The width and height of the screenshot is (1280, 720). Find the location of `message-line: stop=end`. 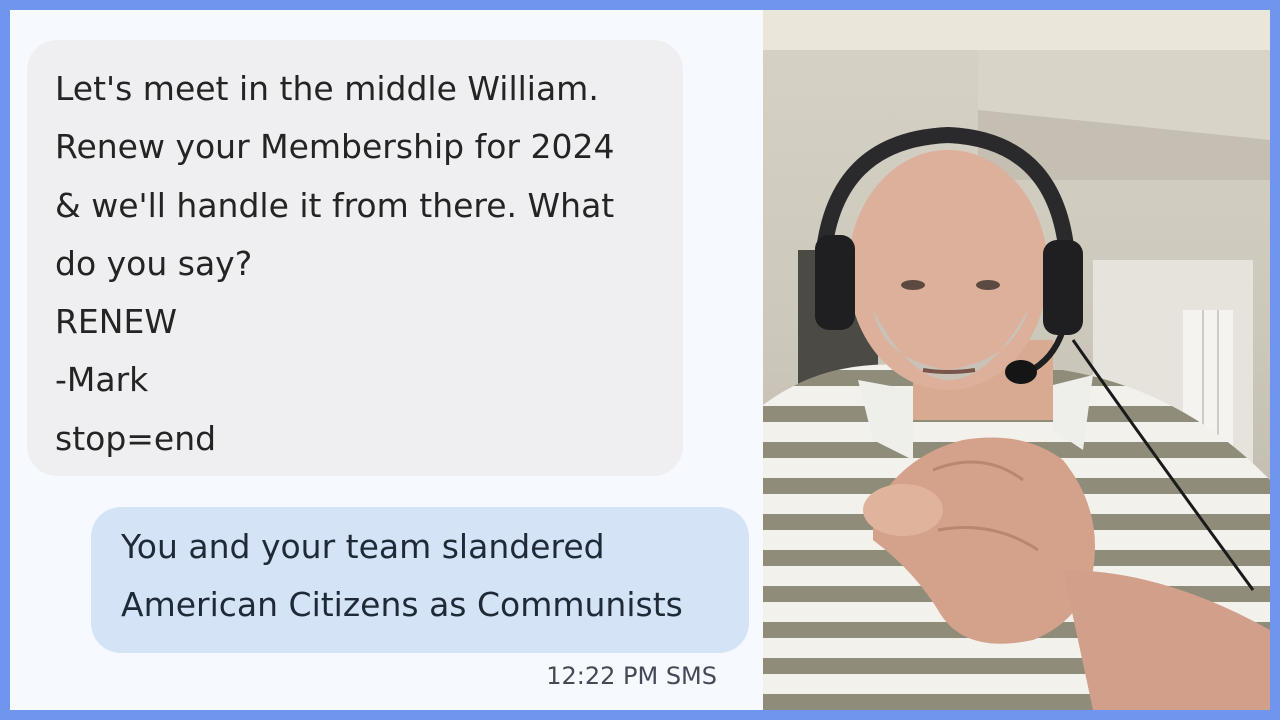

message-line: stop=end is located at coordinates (136, 438).